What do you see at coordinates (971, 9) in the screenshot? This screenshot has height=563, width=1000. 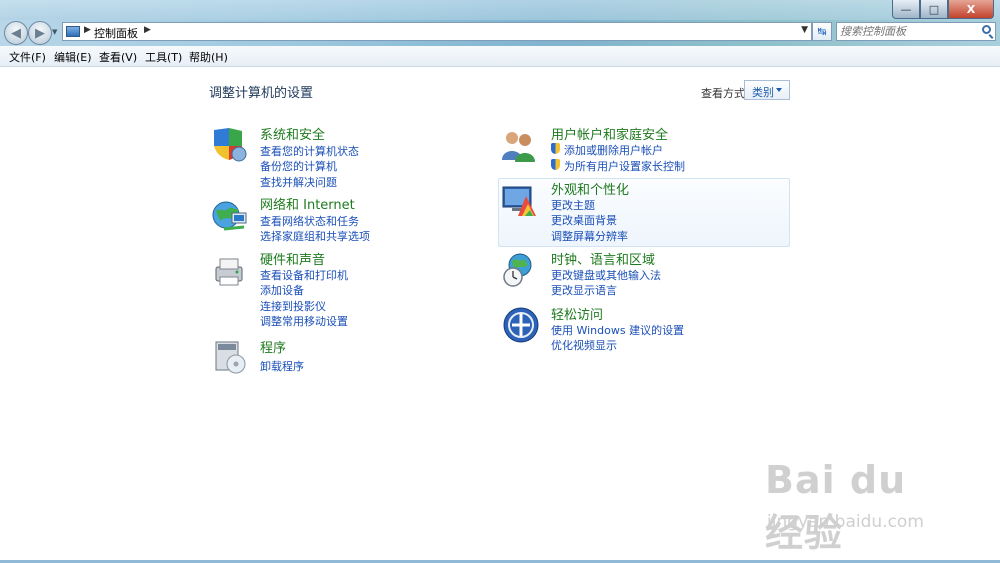 I see `close-button: X` at bounding box center [971, 9].